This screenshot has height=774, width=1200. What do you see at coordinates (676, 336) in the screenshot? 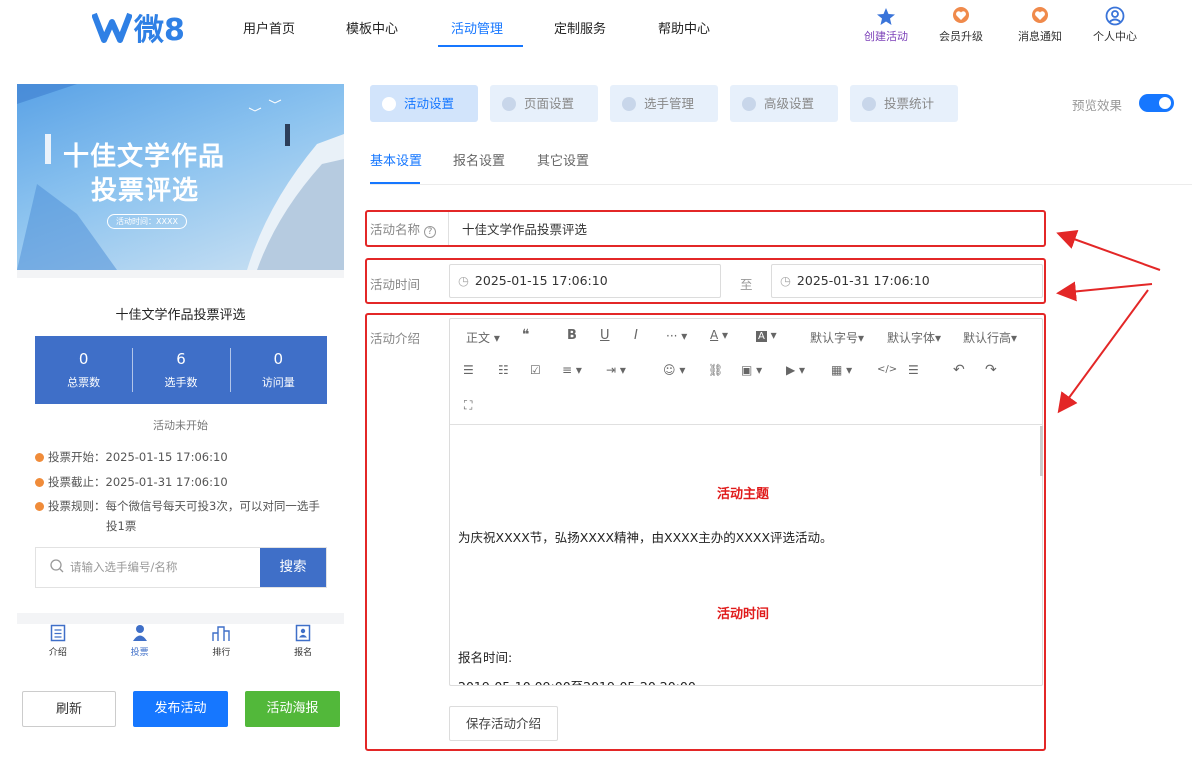
I see `more-dropdown: ··· ▾` at bounding box center [676, 336].